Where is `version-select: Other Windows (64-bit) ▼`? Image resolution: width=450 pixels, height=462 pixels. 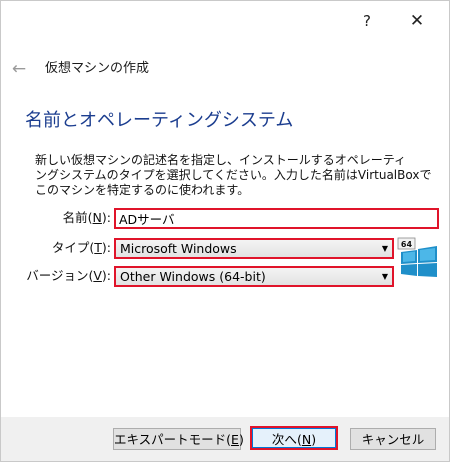
version-select: Other Windows (64-bit) ▼ is located at coordinates (254, 276).